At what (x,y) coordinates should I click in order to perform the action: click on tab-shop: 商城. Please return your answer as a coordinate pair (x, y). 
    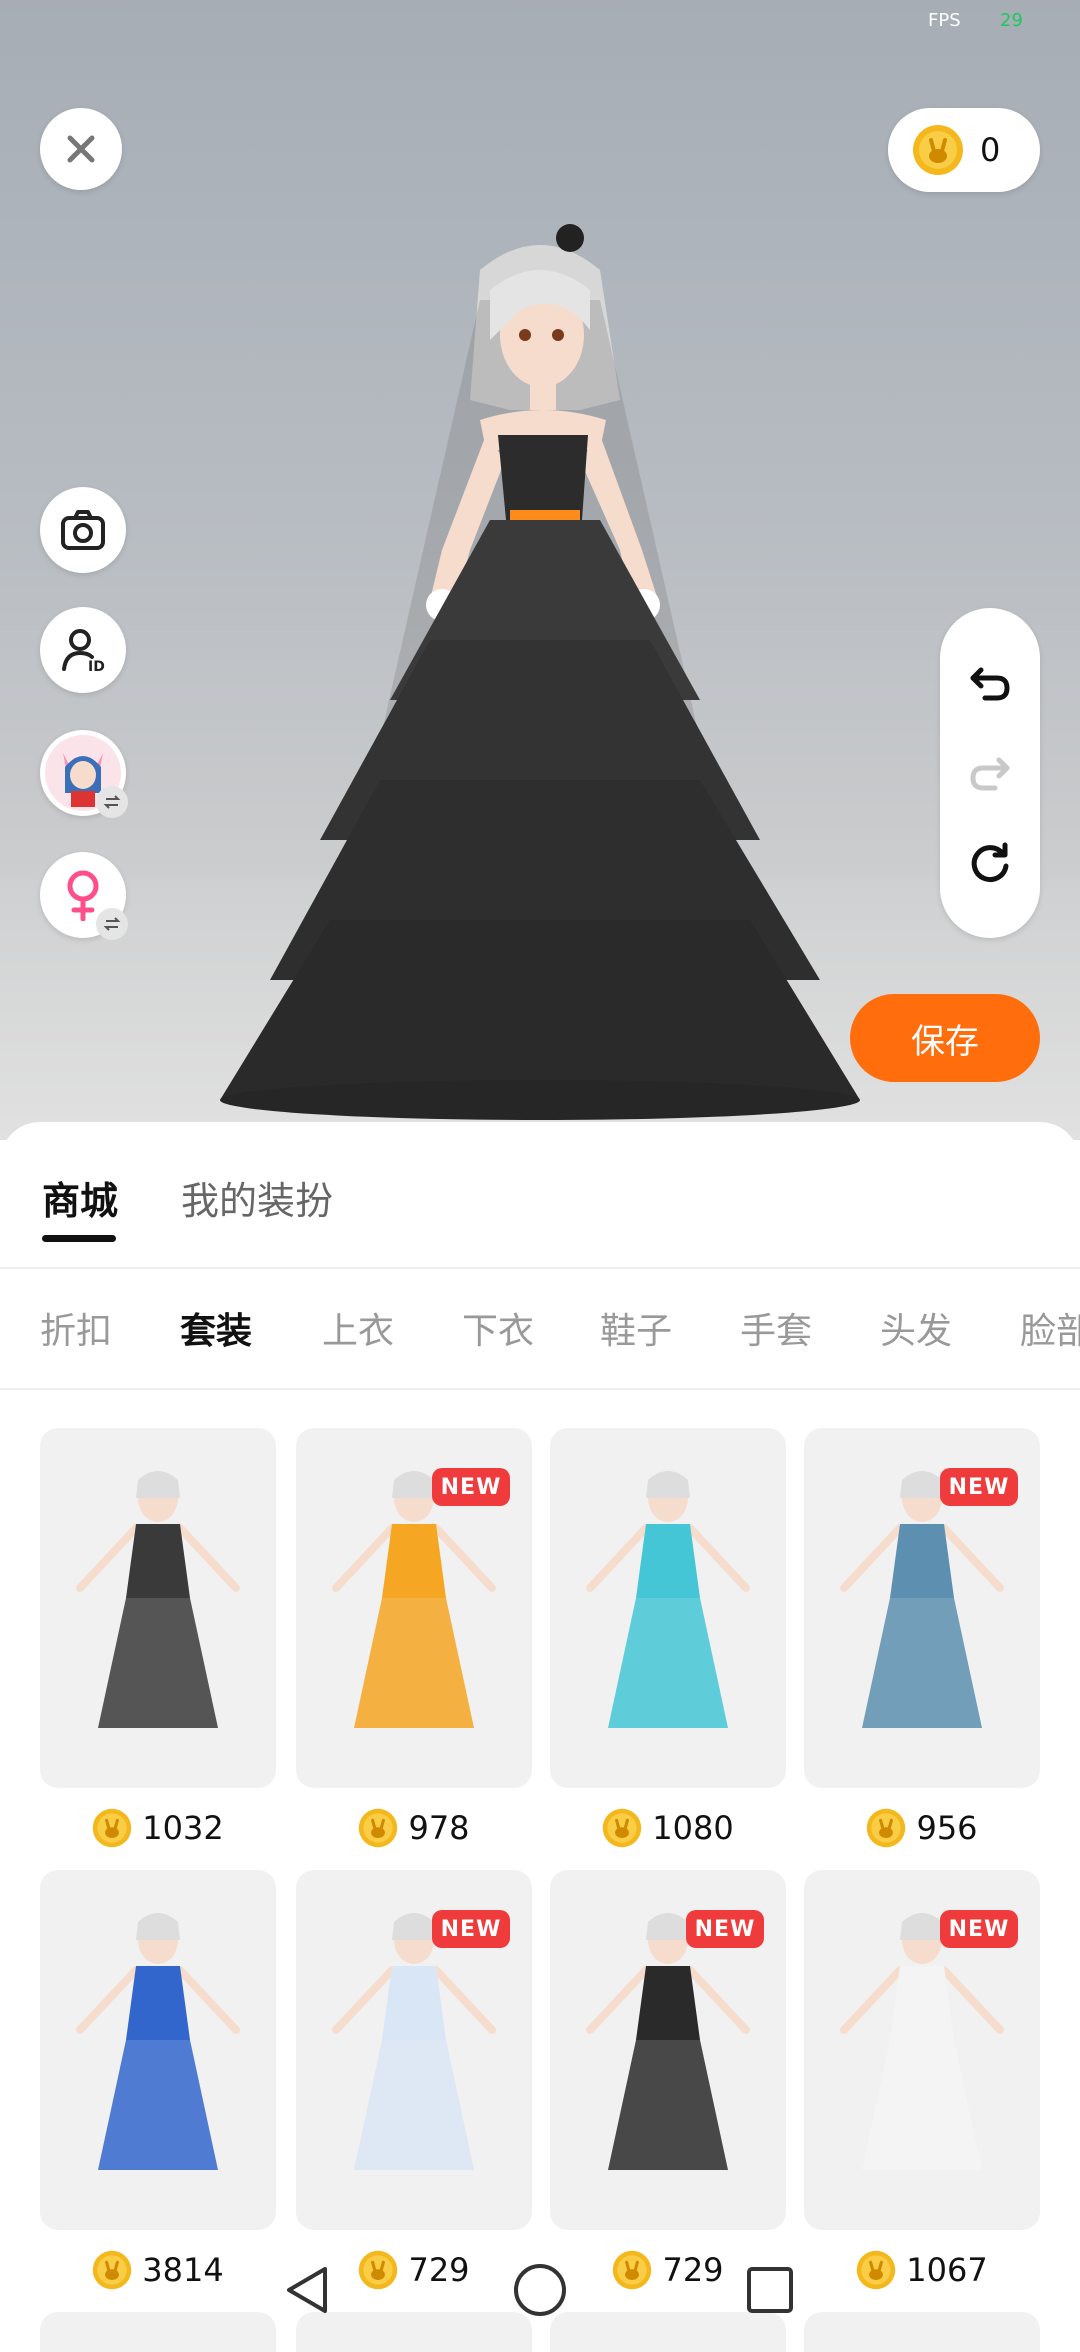
    Looking at the image, I should click on (80, 1197).